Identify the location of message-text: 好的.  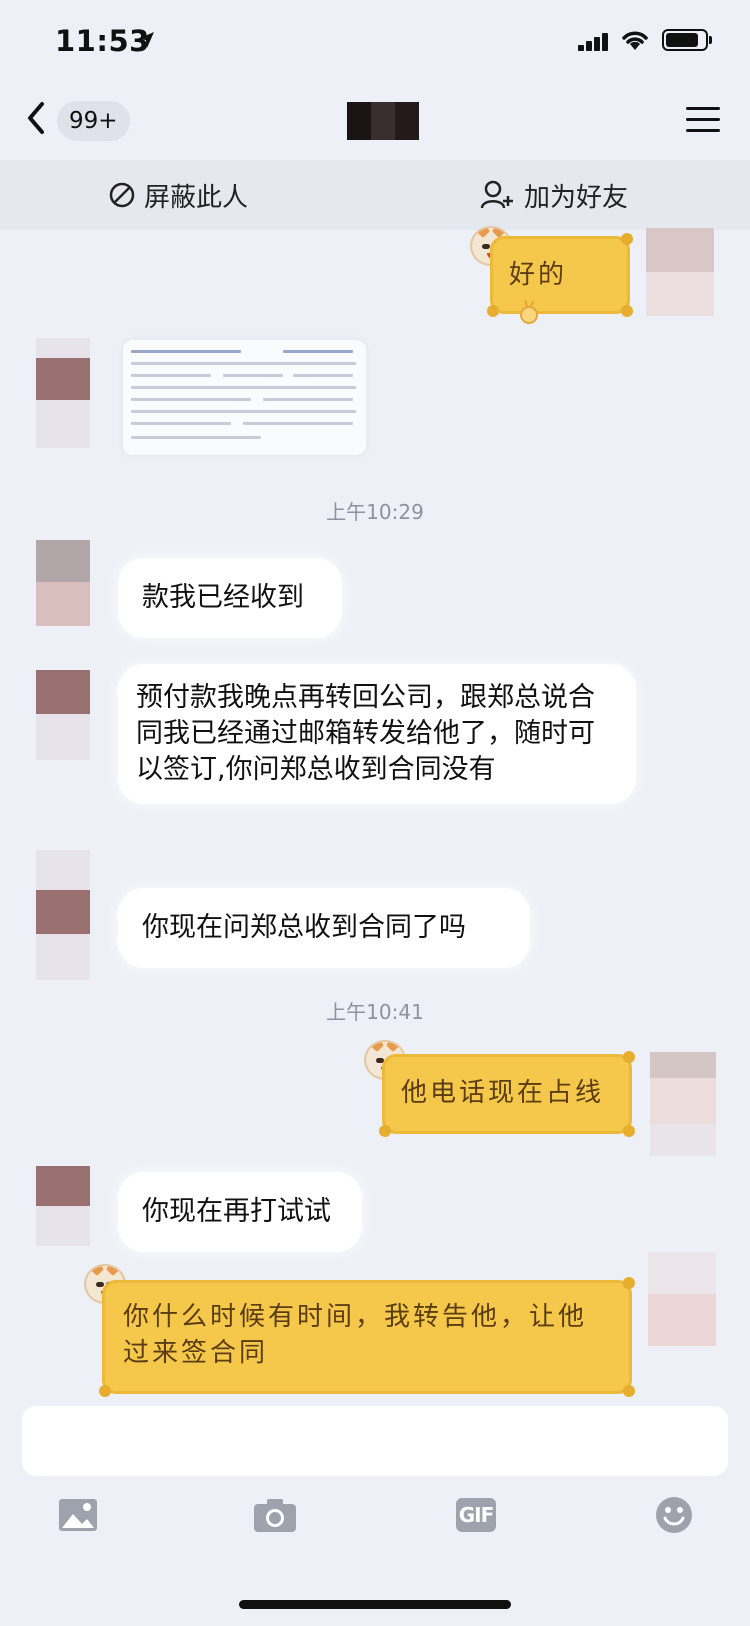
(538, 275).